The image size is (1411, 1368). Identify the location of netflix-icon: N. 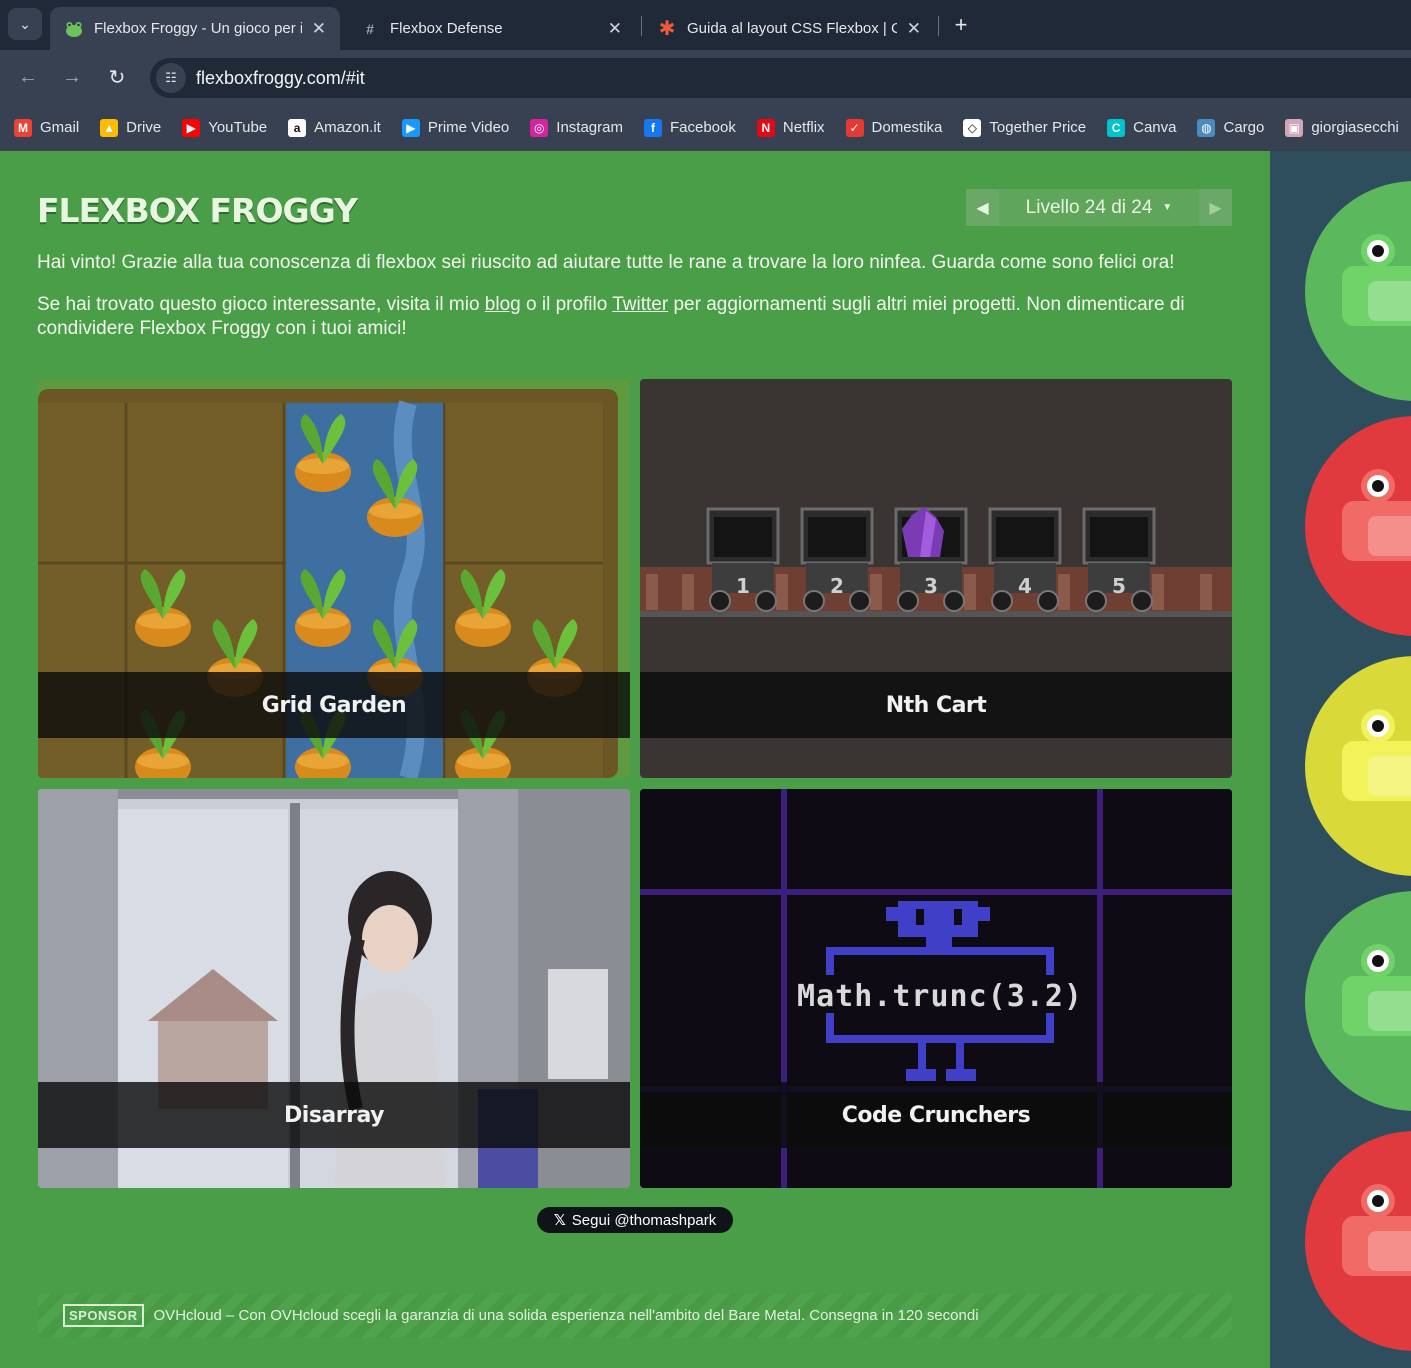
(765, 127).